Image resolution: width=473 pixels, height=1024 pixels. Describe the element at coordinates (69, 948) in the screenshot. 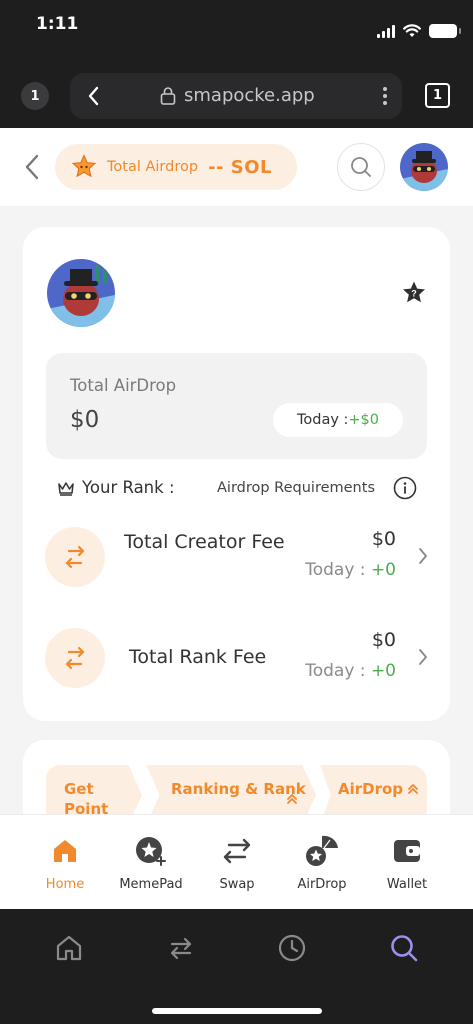

I see `browser-home-icon` at that location.